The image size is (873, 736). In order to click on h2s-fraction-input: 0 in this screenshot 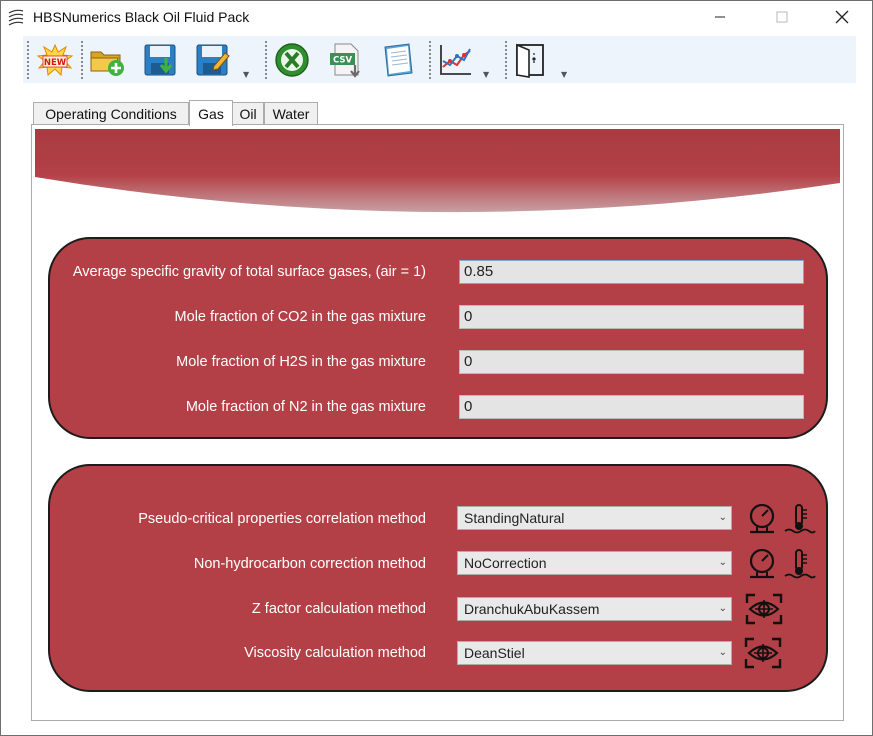, I will do `click(631, 362)`.